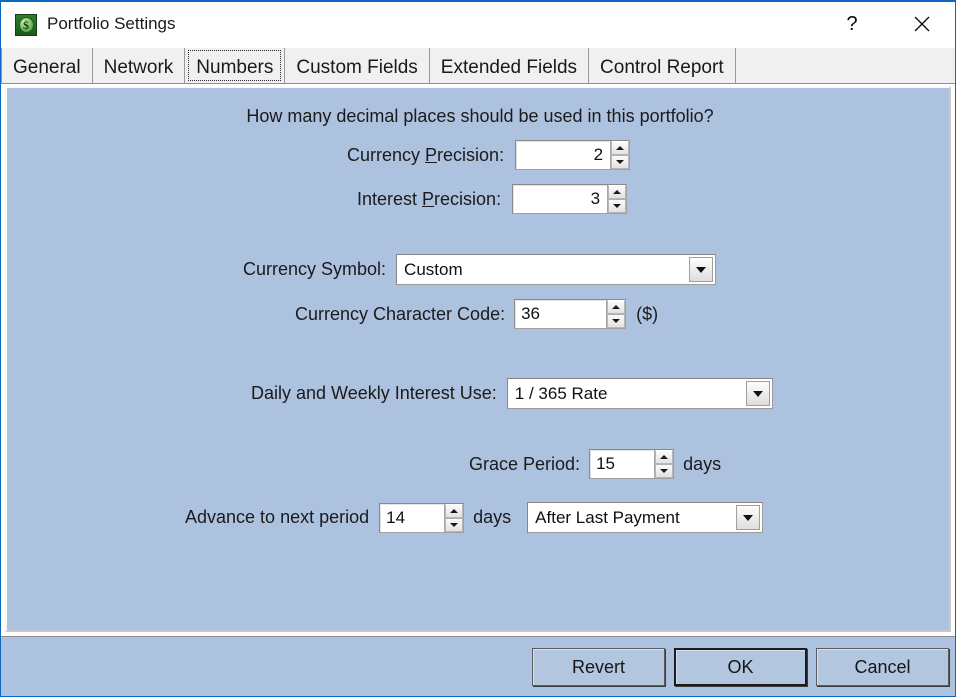  I want to click on currency-precision-label: Currency Precision:, so click(426, 154).